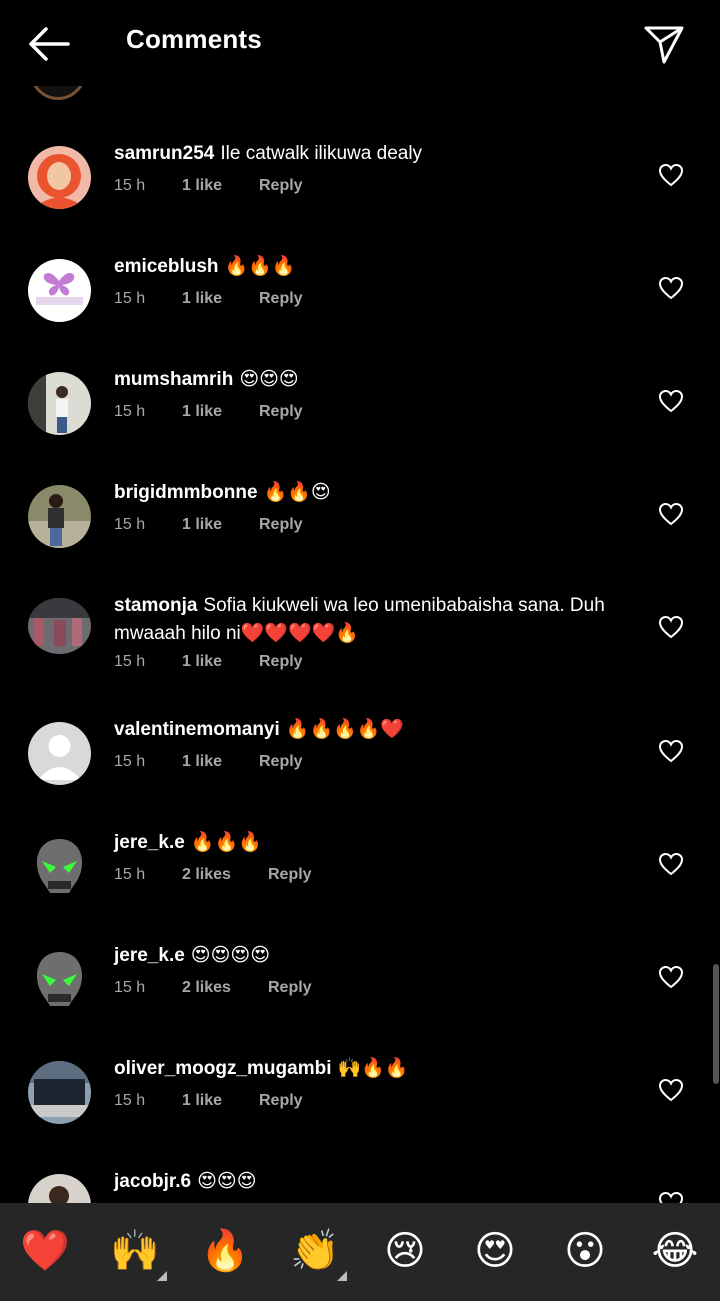  What do you see at coordinates (379, 267) in the screenshot?
I see `comment-text: emiceblush 🔥🔥🔥` at bounding box center [379, 267].